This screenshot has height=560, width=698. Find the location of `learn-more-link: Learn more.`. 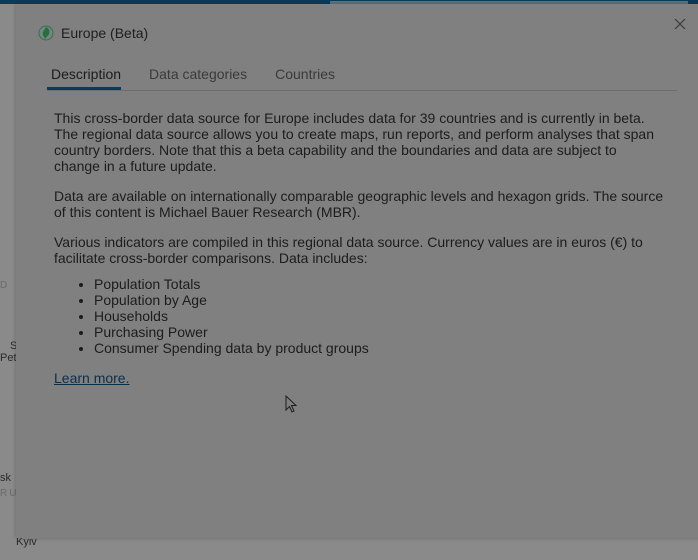

learn-more-link: Learn more. is located at coordinates (91, 378).